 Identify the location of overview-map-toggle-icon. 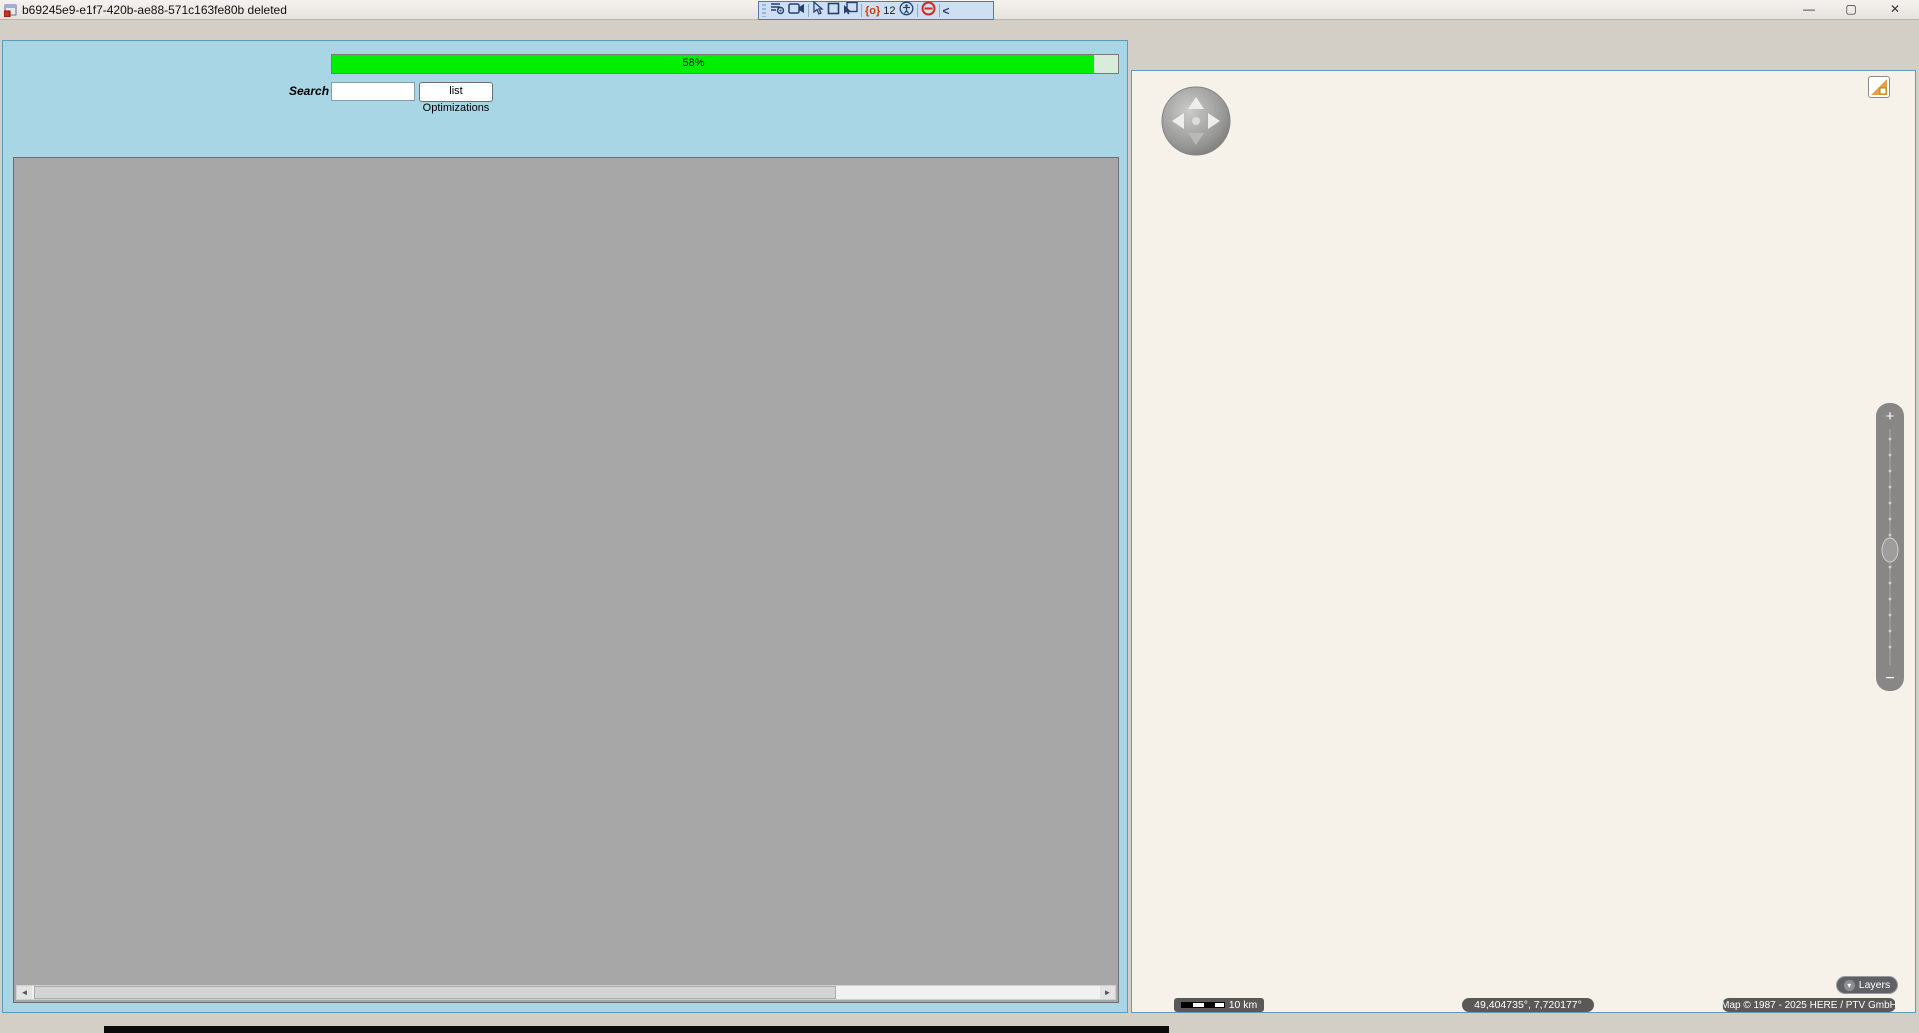
(1879, 87).